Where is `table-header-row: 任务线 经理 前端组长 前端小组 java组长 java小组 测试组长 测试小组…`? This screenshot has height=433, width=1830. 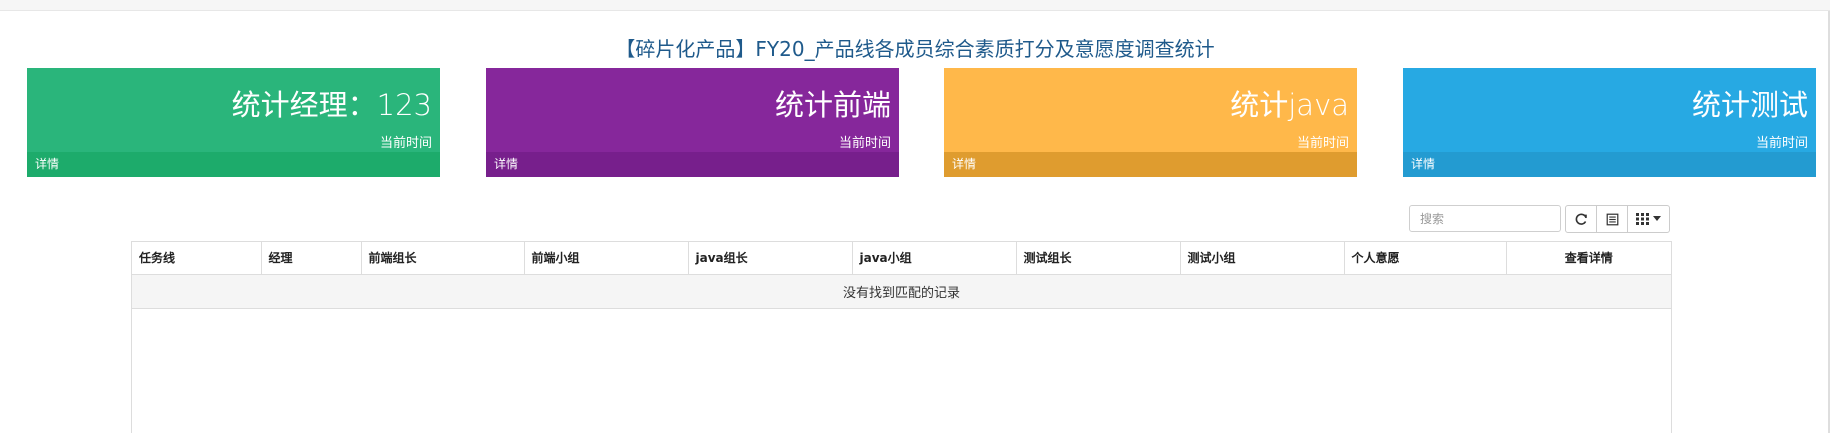 table-header-row: 任务线 经理 前端组长 前端小组 java组长 java小组 测试组长 测试小组… is located at coordinates (901, 258).